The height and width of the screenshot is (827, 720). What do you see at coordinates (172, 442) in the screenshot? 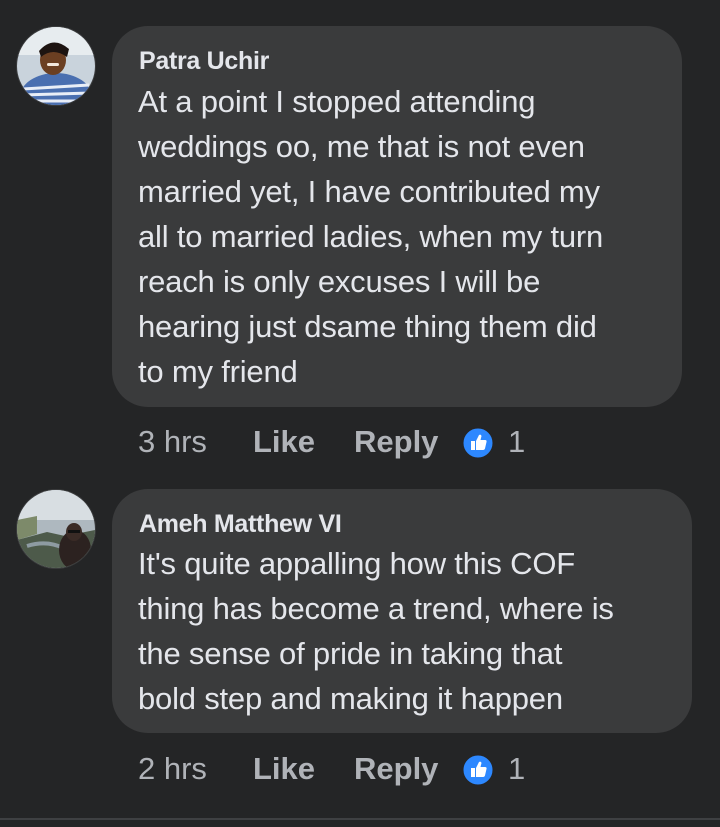
I see `comment-timestamp: 3 hrs` at bounding box center [172, 442].